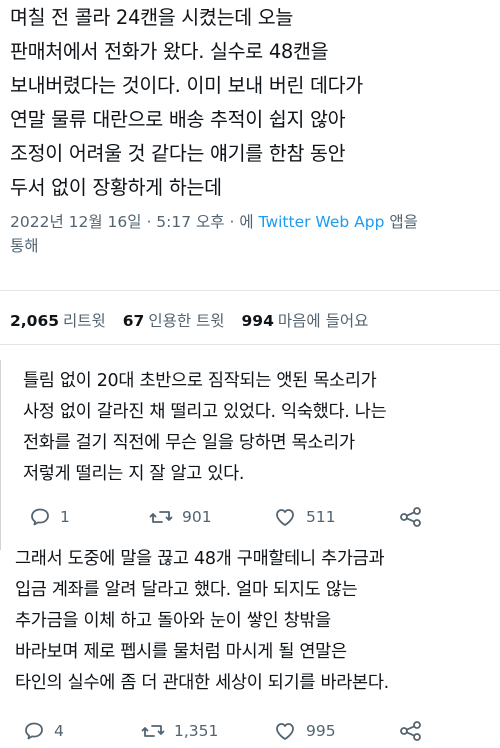 This screenshot has height=748, width=500. I want to click on like-button: 511, so click(304, 517).